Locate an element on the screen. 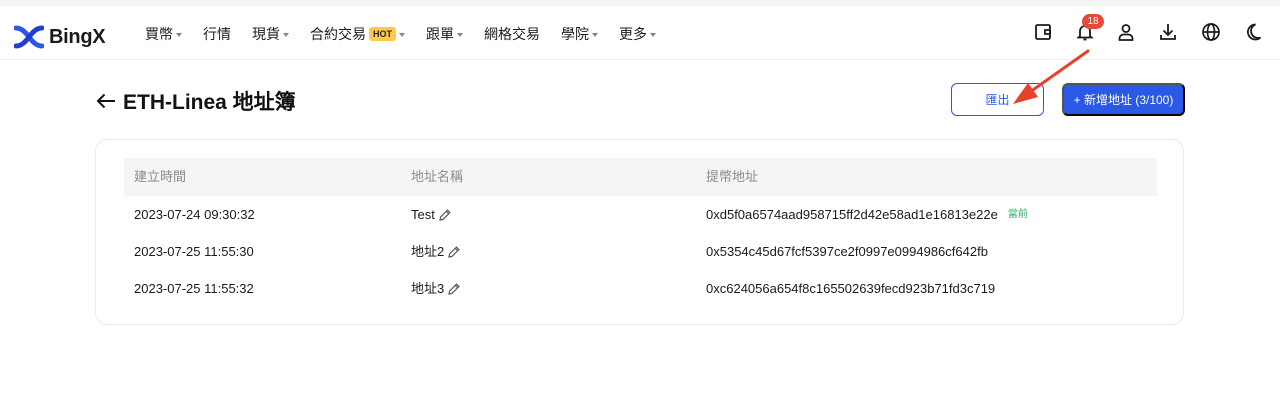 The image size is (1280, 414). nav-item-grid-trading: 網格交易 is located at coordinates (512, 34).